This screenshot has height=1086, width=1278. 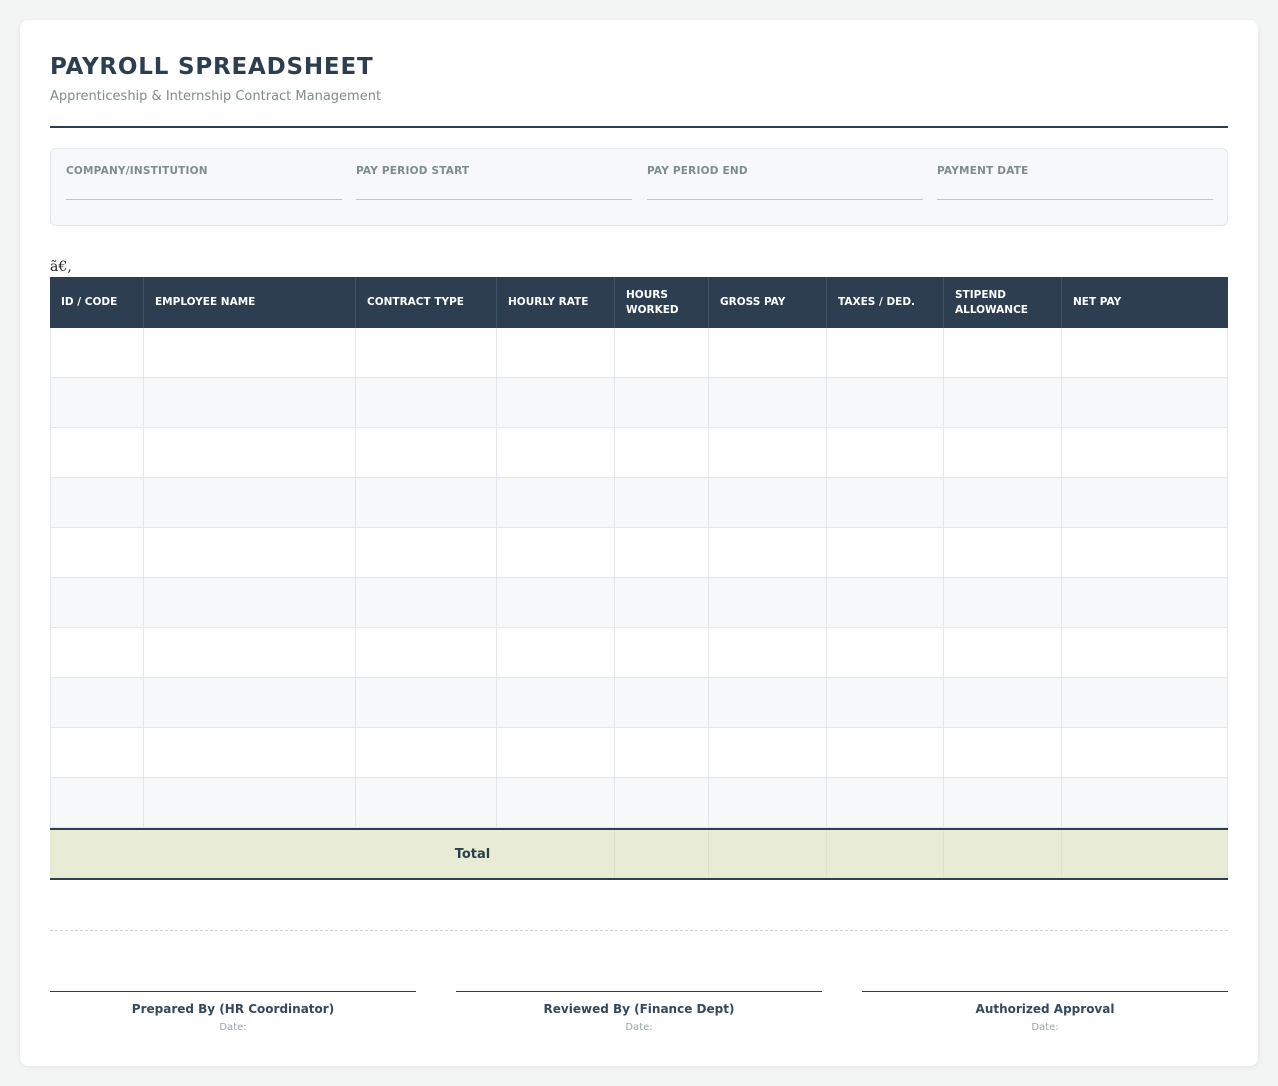 What do you see at coordinates (494, 199) in the screenshot?
I see `pay-period-start-input-line` at bounding box center [494, 199].